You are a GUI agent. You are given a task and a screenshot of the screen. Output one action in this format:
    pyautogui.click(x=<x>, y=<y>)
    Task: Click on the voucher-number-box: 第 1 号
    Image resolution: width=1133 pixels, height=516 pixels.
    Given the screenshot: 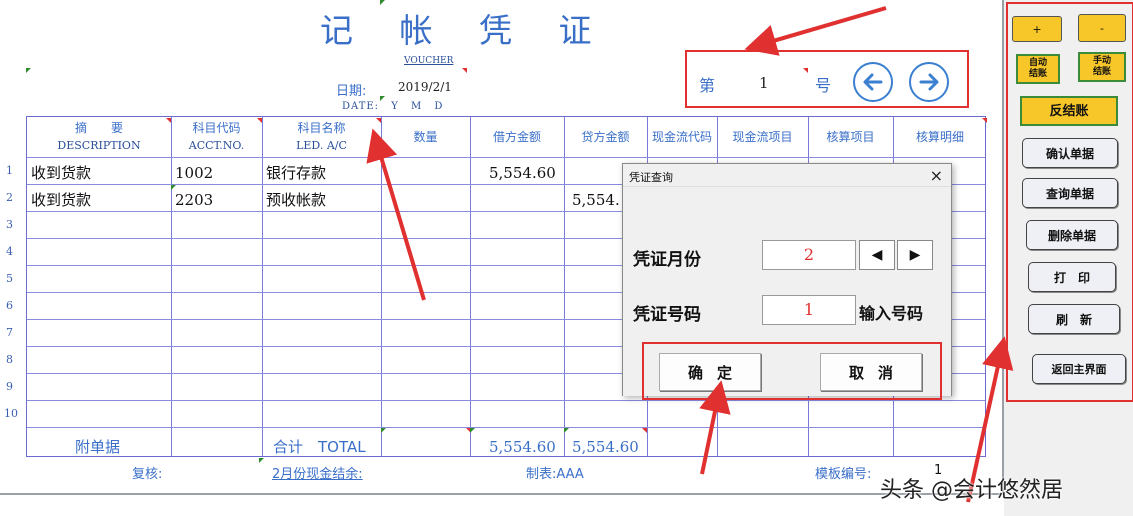 What is the action you would take?
    pyautogui.click(x=827, y=79)
    